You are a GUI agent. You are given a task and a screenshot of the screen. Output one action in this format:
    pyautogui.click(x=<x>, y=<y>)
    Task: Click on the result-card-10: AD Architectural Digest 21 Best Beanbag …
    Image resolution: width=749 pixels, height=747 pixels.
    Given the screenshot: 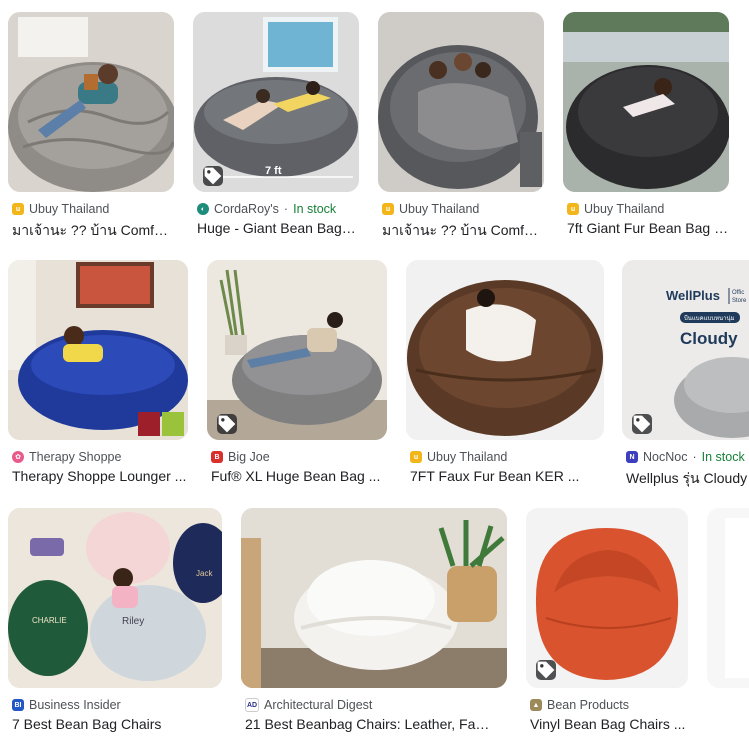 What is the action you would take?
    pyautogui.click(x=375, y=623)
    